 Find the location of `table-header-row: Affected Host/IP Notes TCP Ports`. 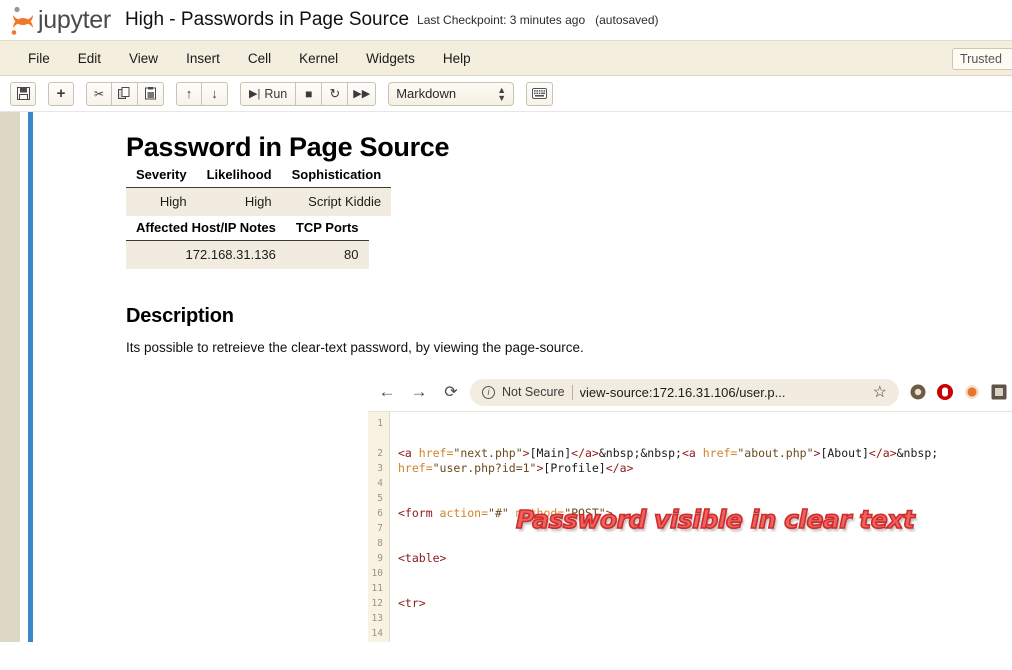

table-header-row: Affected Host/IP Notes TCP Ports is located at coordinates (247, 228).